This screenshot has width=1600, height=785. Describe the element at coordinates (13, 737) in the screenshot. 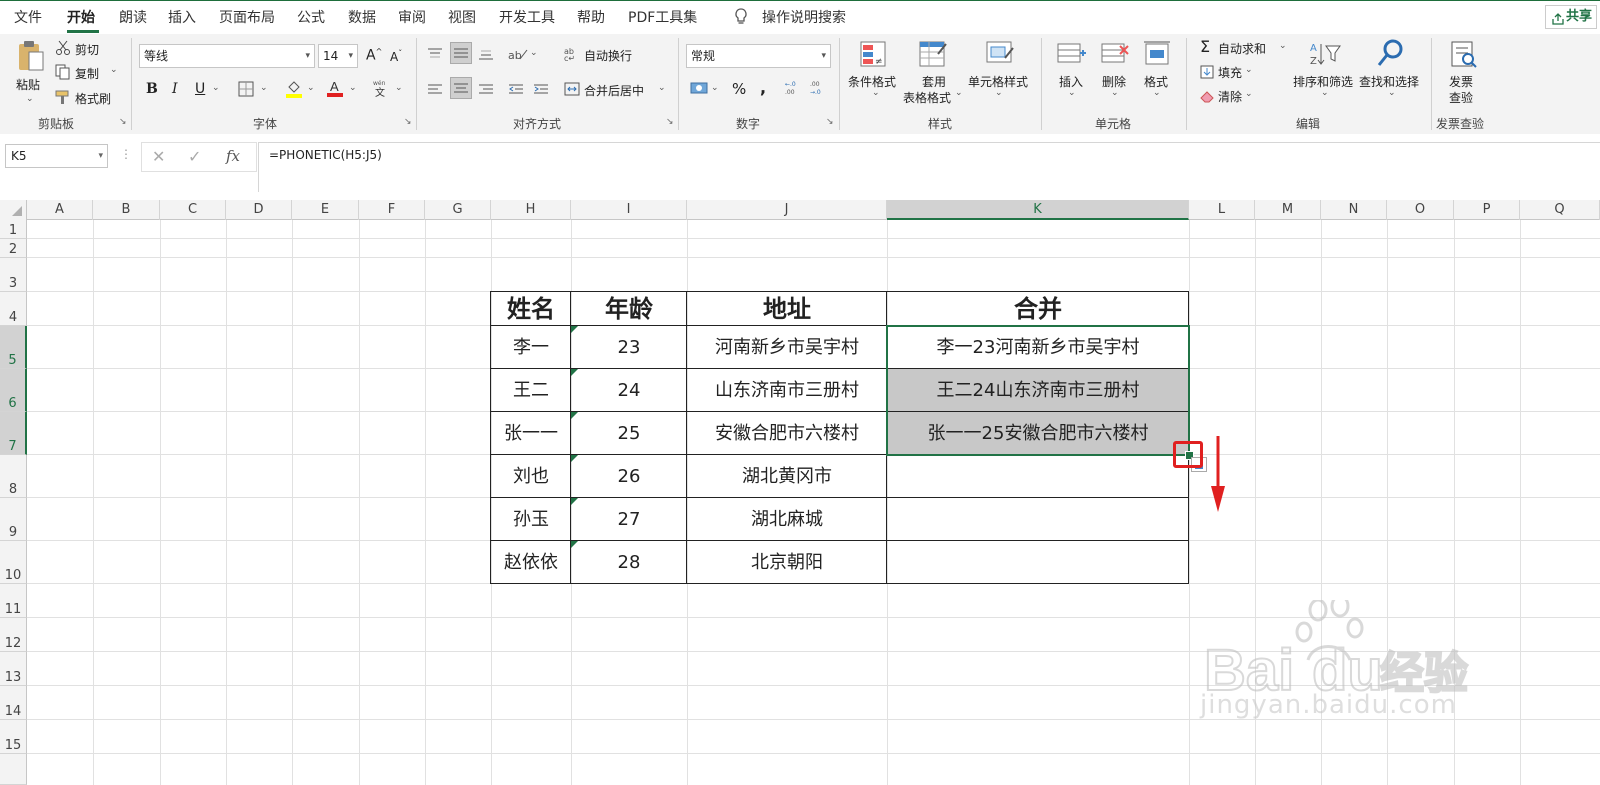

I see `row-header-15: 15` at that location.